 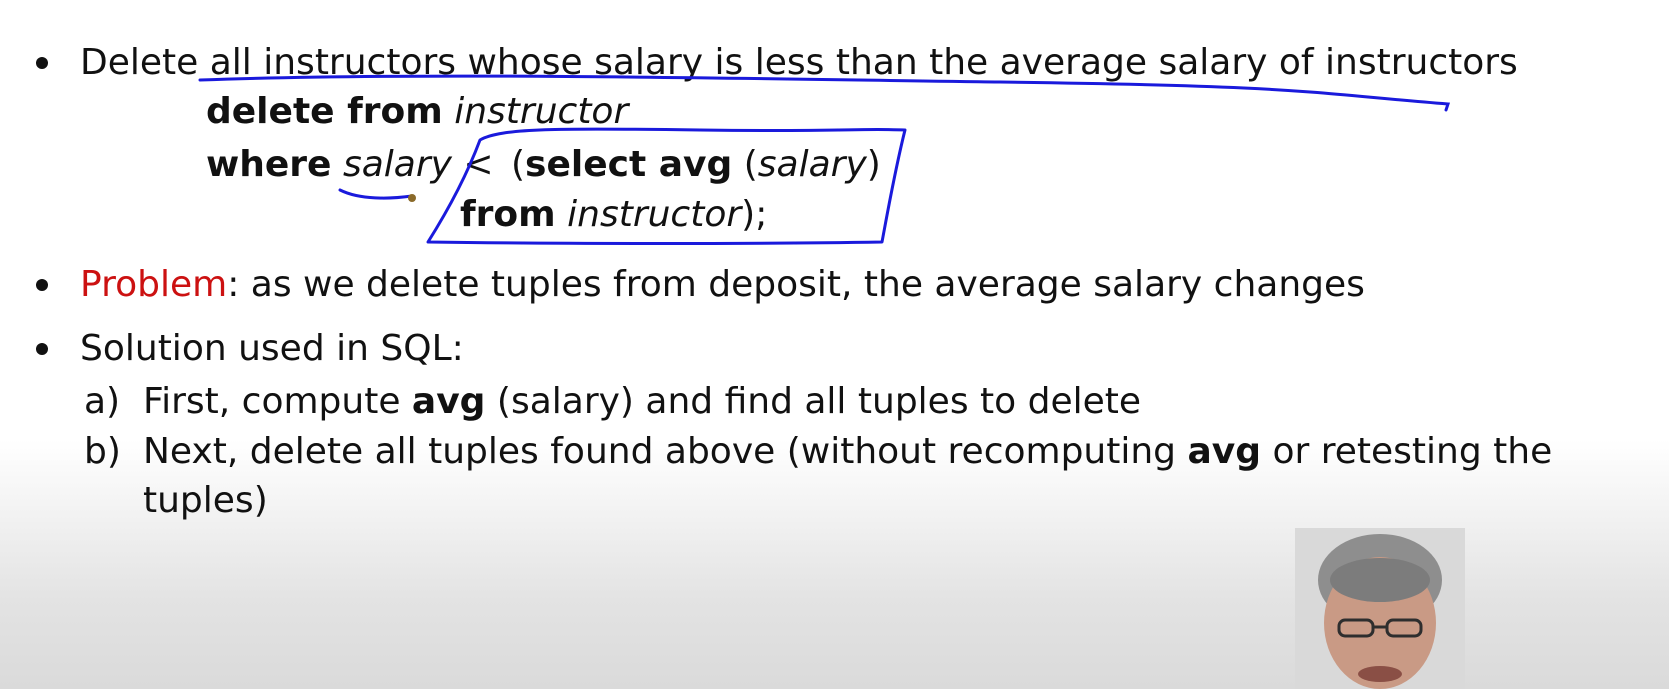 What do you see at coordinates (654, 214) in the screenshot?
I see `sql-from-table: instructor` at bounding box center [654, 214].